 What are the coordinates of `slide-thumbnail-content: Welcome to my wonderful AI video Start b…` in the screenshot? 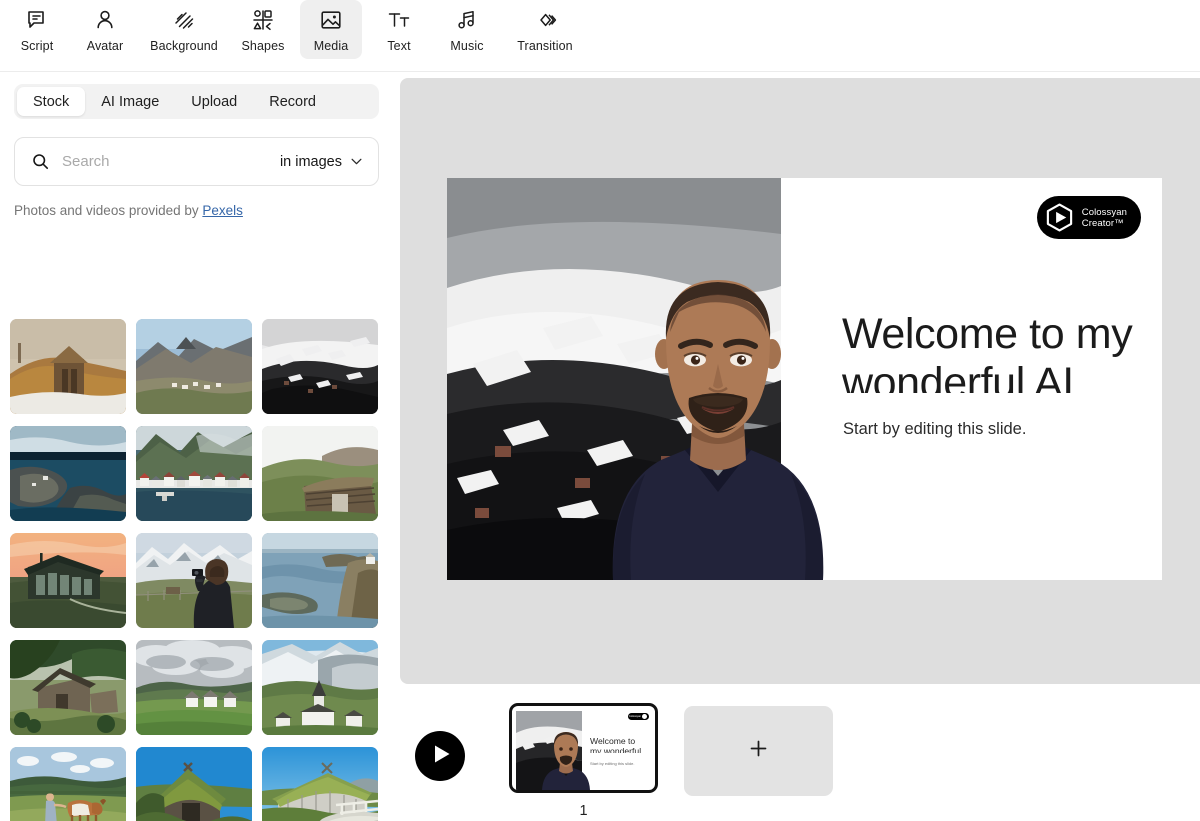 It's located at (583, 748).